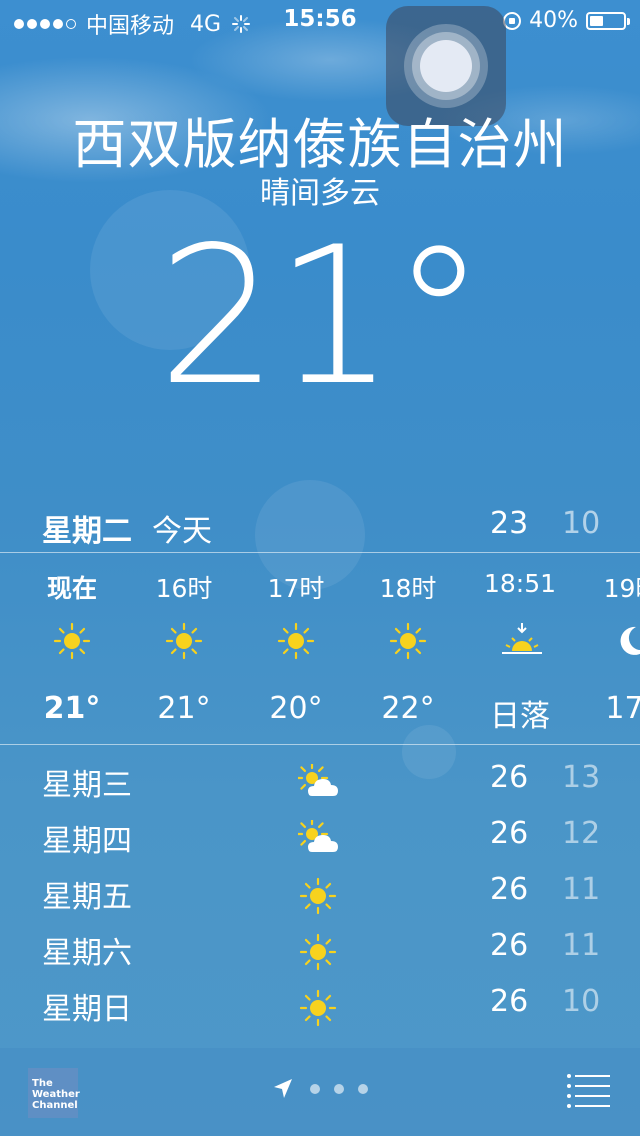 Image resolution: width=640 pixels, height=1136 pixels. Describe the element at coordinates (626, 641) in the screenshot. I see `moon-icon` at that location.